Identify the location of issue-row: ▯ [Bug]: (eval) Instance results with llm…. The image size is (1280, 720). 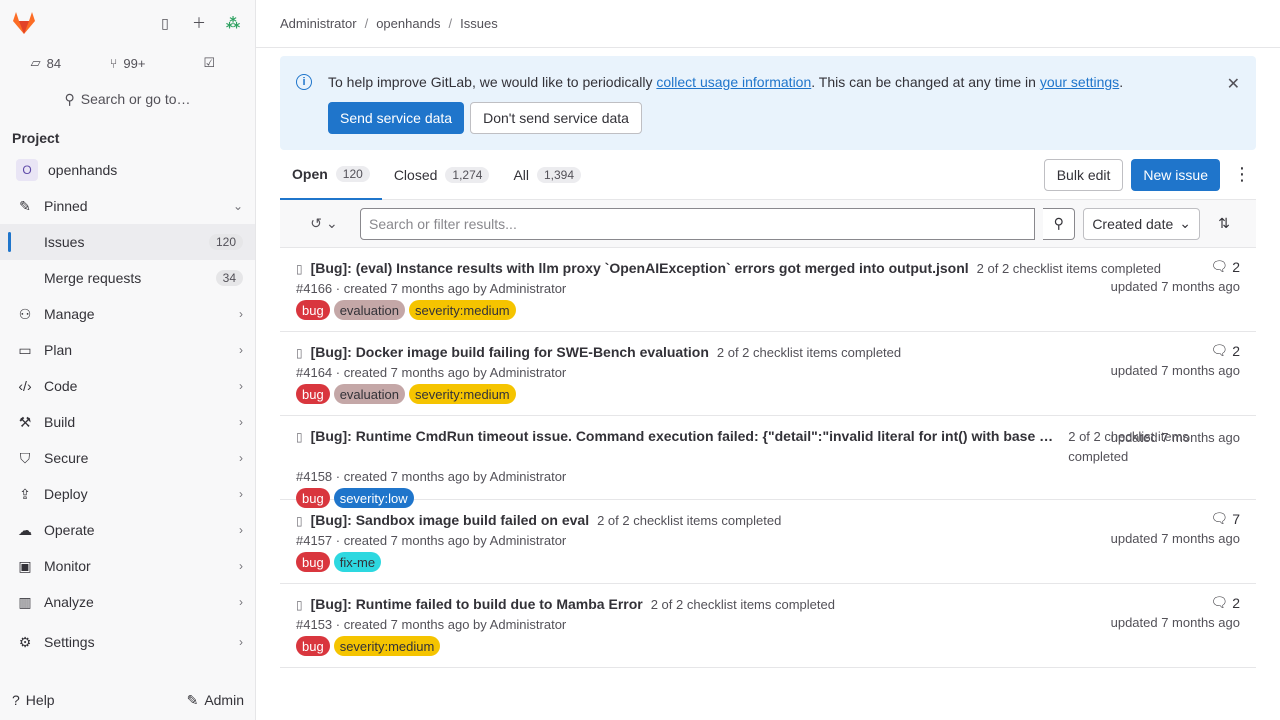
(768, 290).